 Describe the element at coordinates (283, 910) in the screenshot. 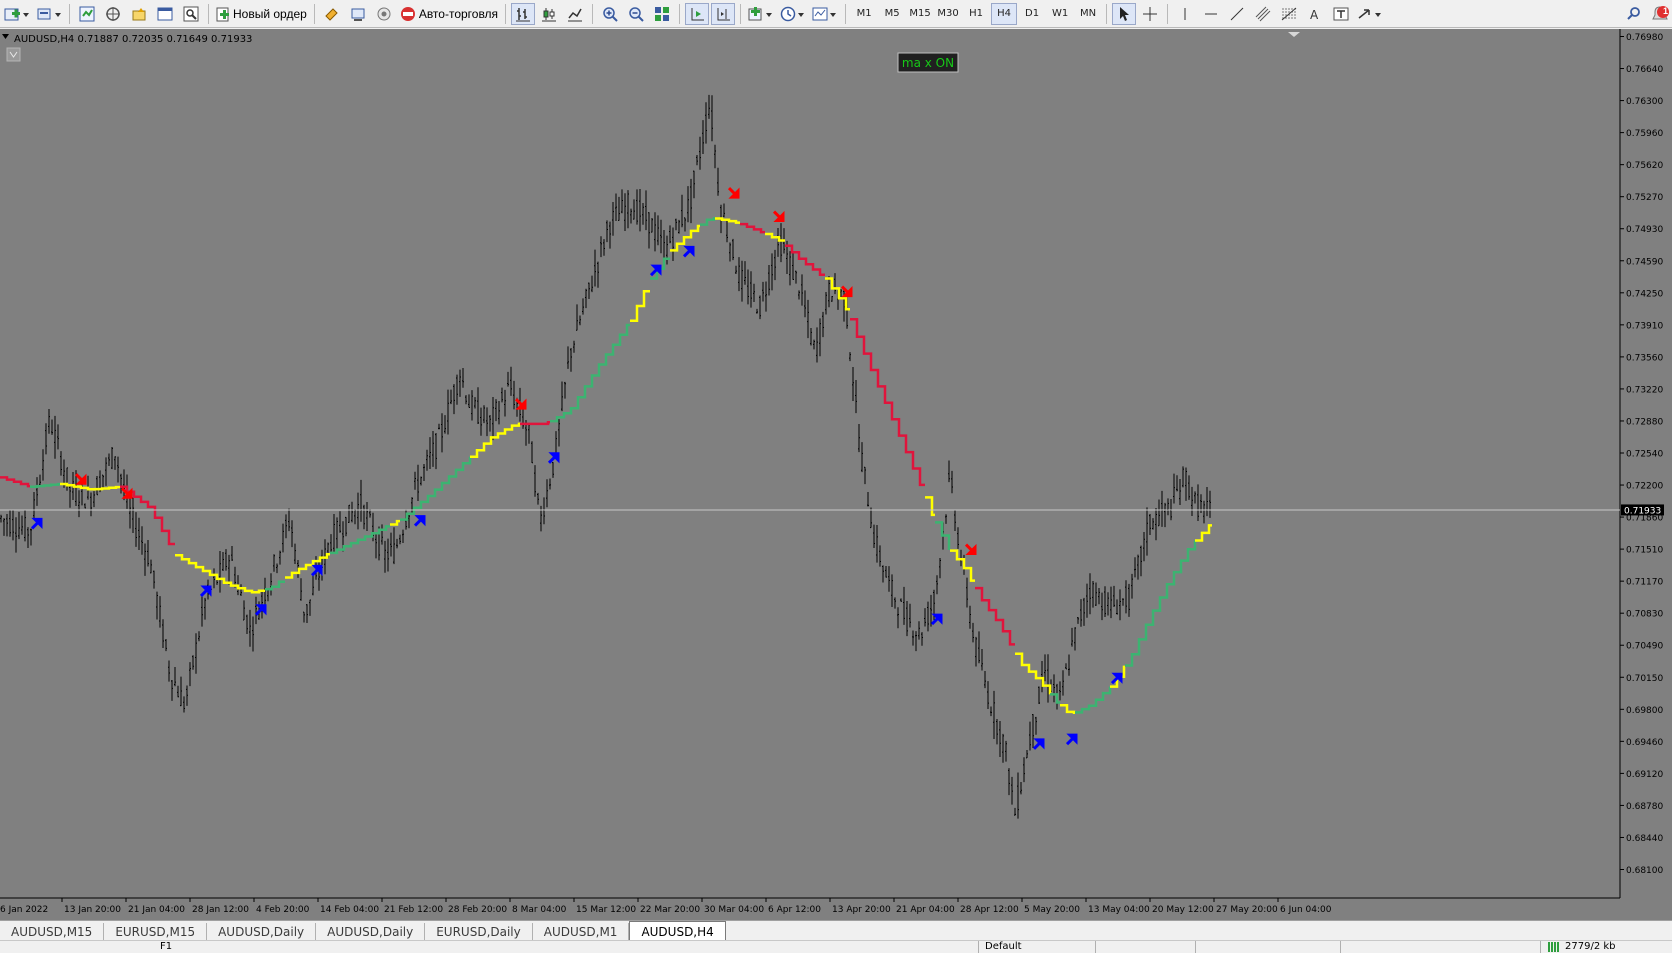

I see `time-tick-label: 4 Feb 20:00` at that location.